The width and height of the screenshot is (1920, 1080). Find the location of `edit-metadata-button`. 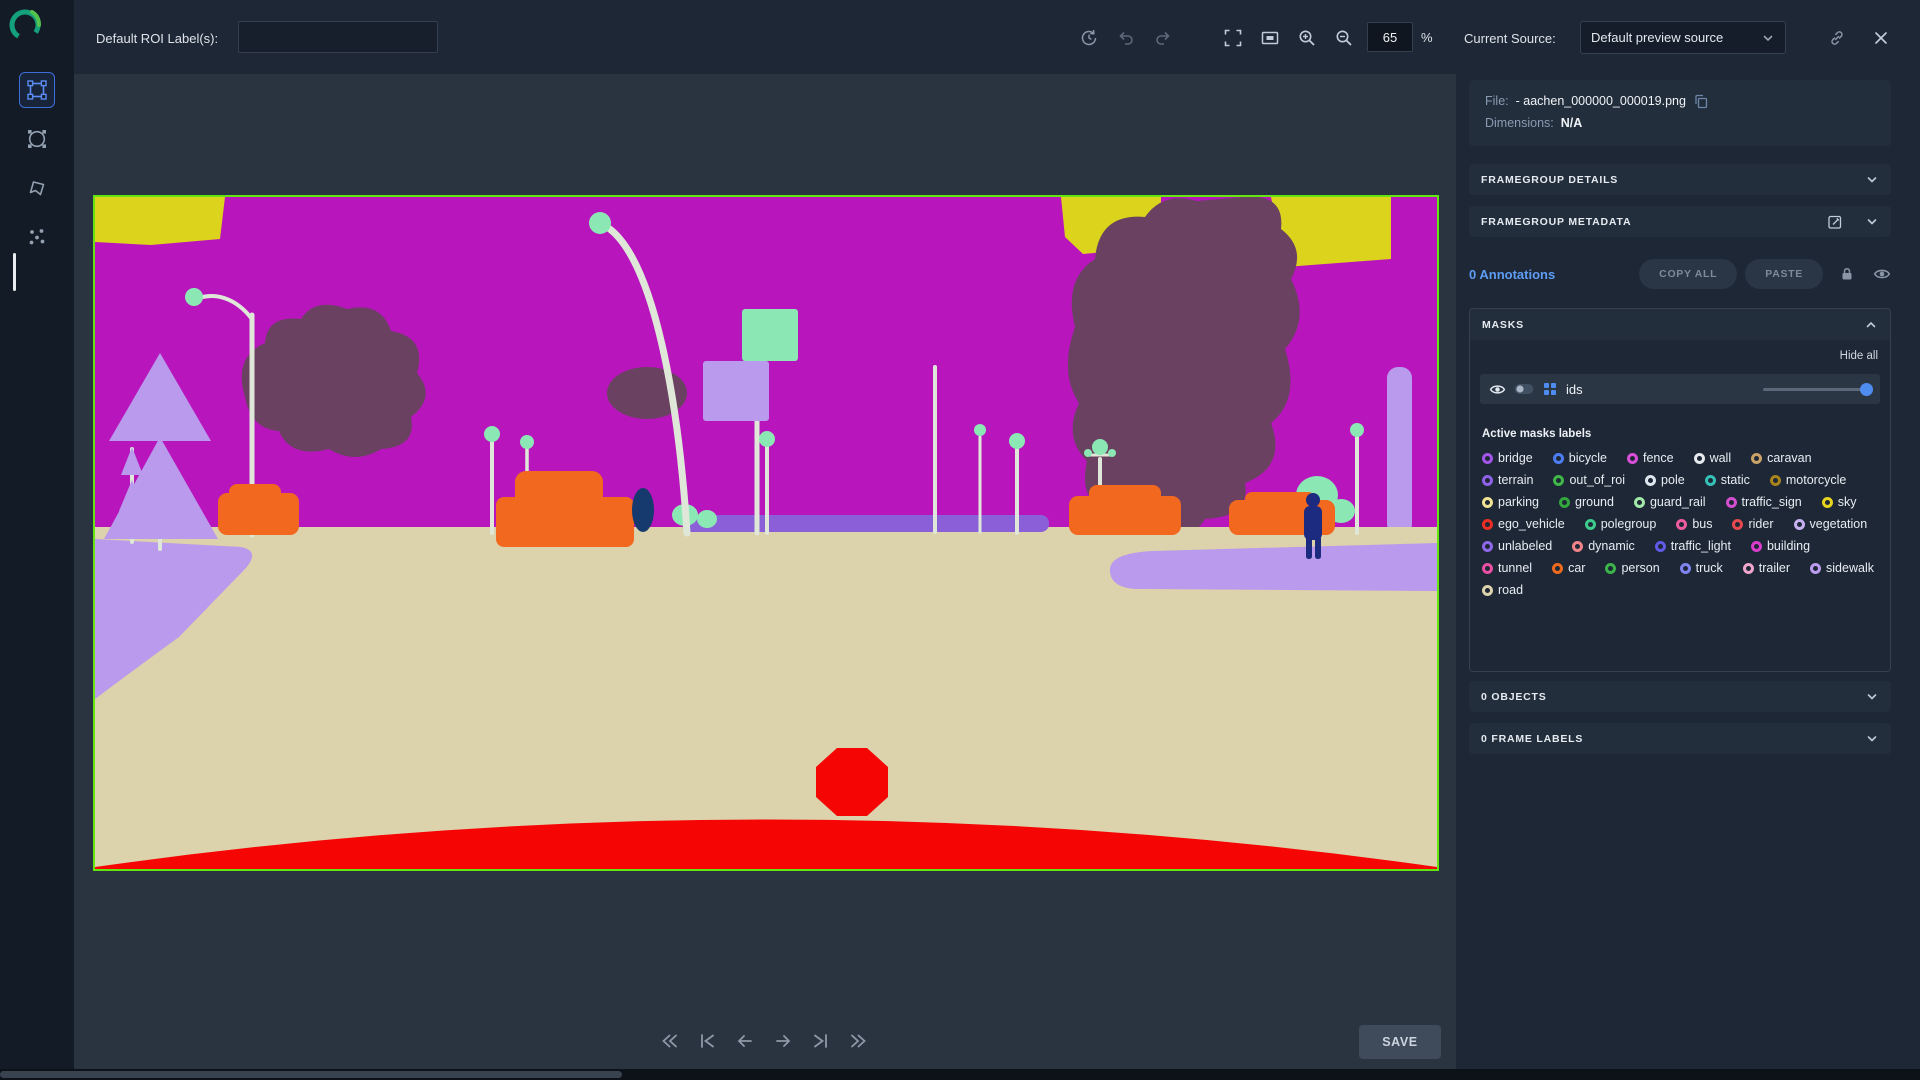

edit-metadata-button is located at coordinates (1835, 222).